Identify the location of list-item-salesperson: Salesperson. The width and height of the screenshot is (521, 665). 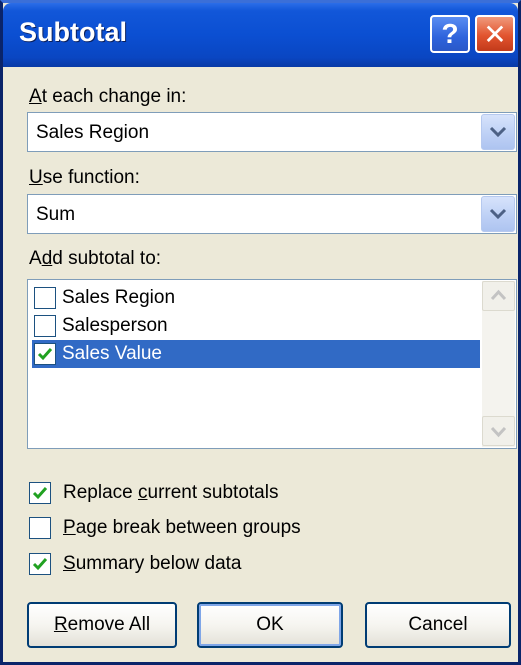
(256, 326).